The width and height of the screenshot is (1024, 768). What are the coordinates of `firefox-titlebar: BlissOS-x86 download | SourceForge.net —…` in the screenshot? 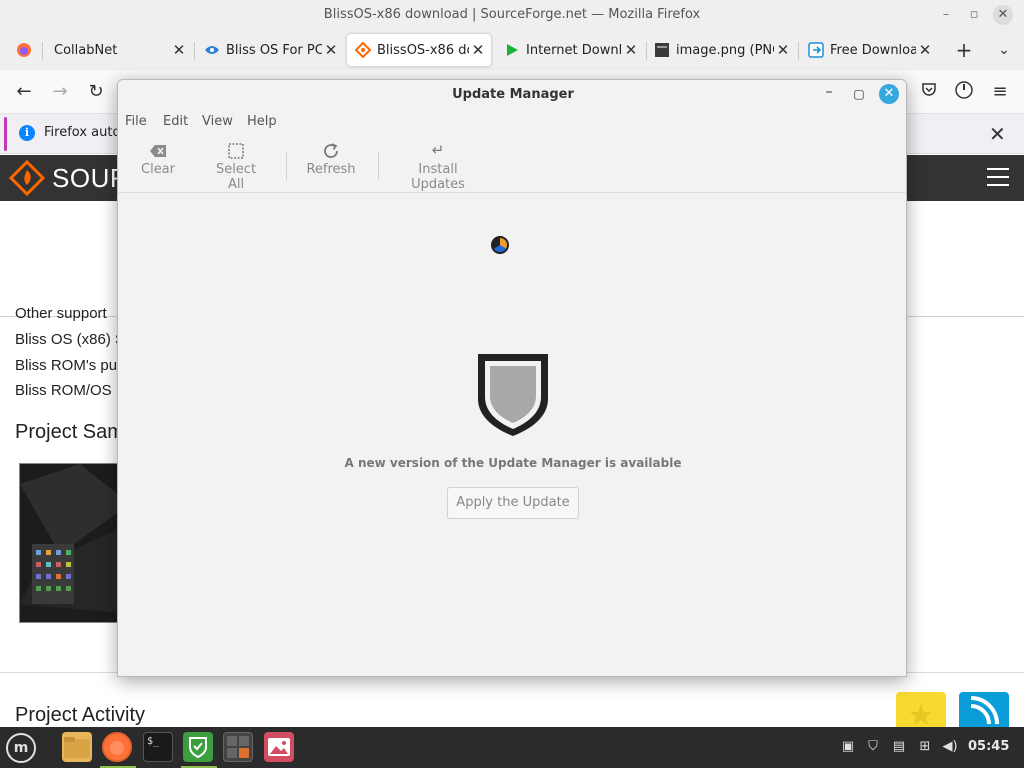 It's located at (512, 15).